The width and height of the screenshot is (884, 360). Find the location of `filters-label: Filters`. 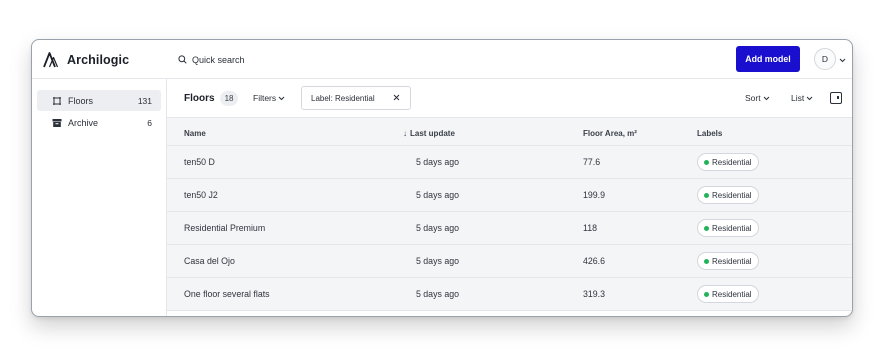

filters-label: Filters is located at coordinates (265, 98).